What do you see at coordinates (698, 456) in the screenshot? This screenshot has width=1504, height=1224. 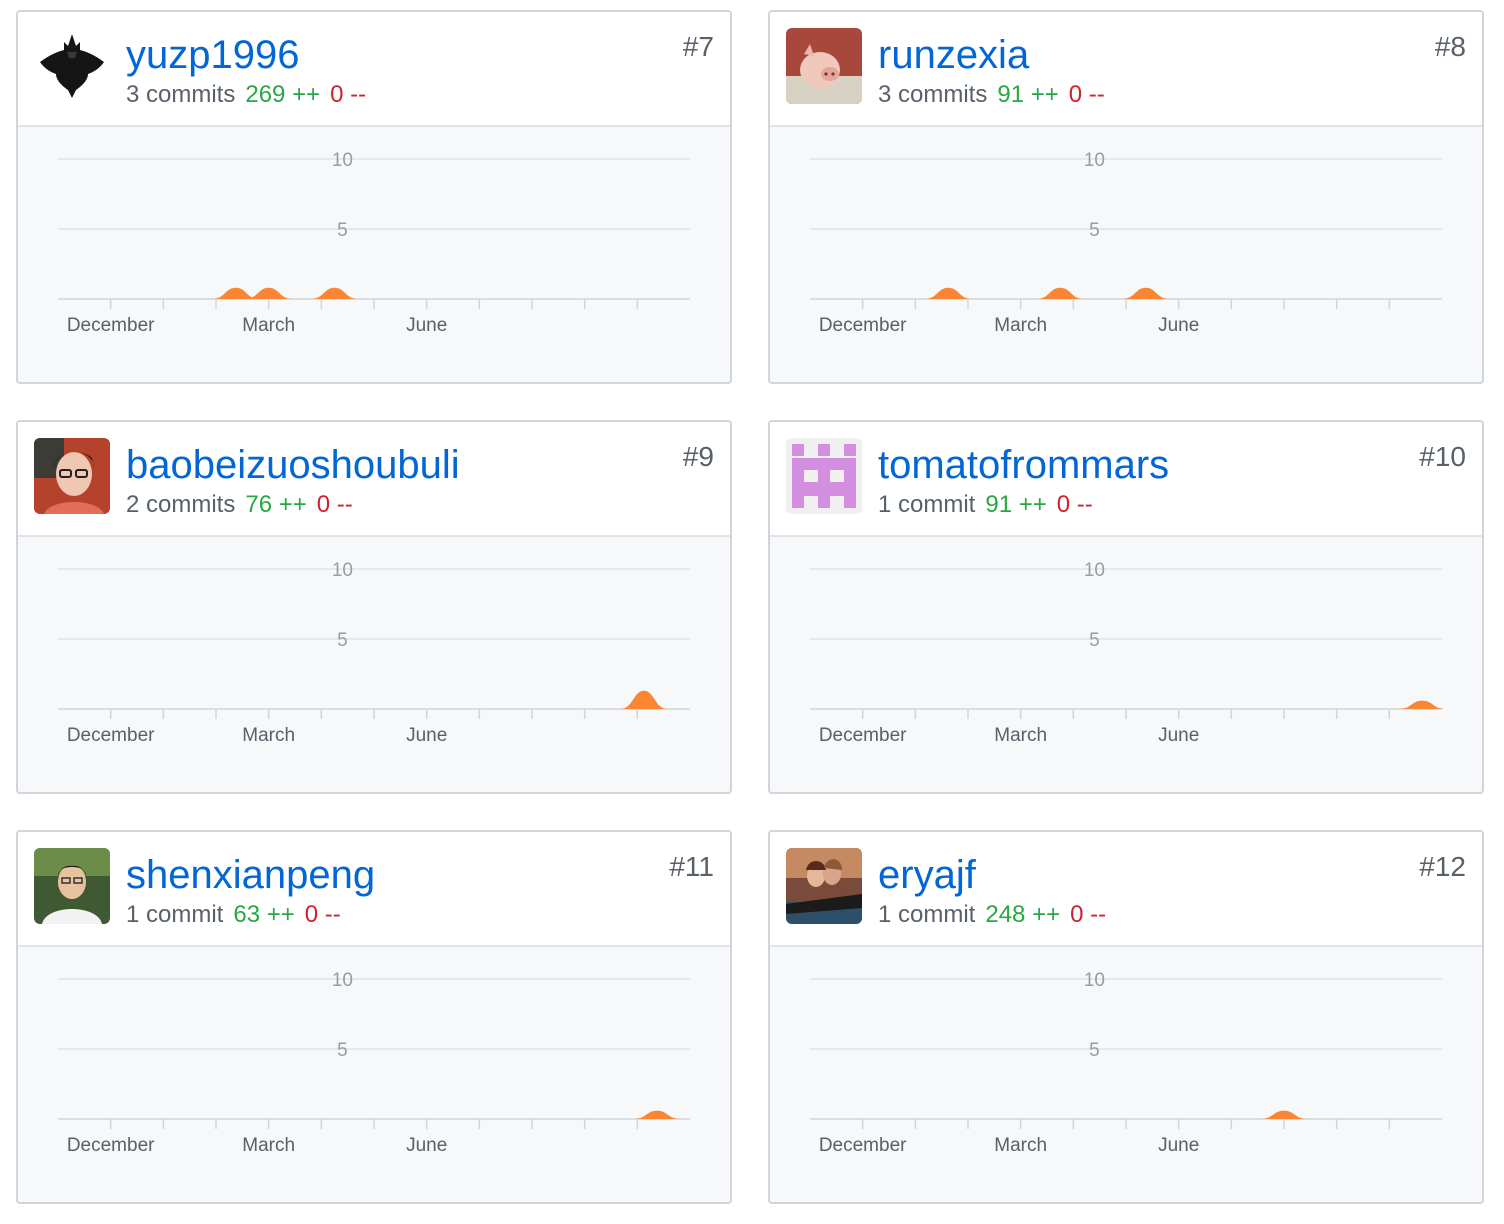 I see `rank-badge: #9` at bounding box center [698, 456].